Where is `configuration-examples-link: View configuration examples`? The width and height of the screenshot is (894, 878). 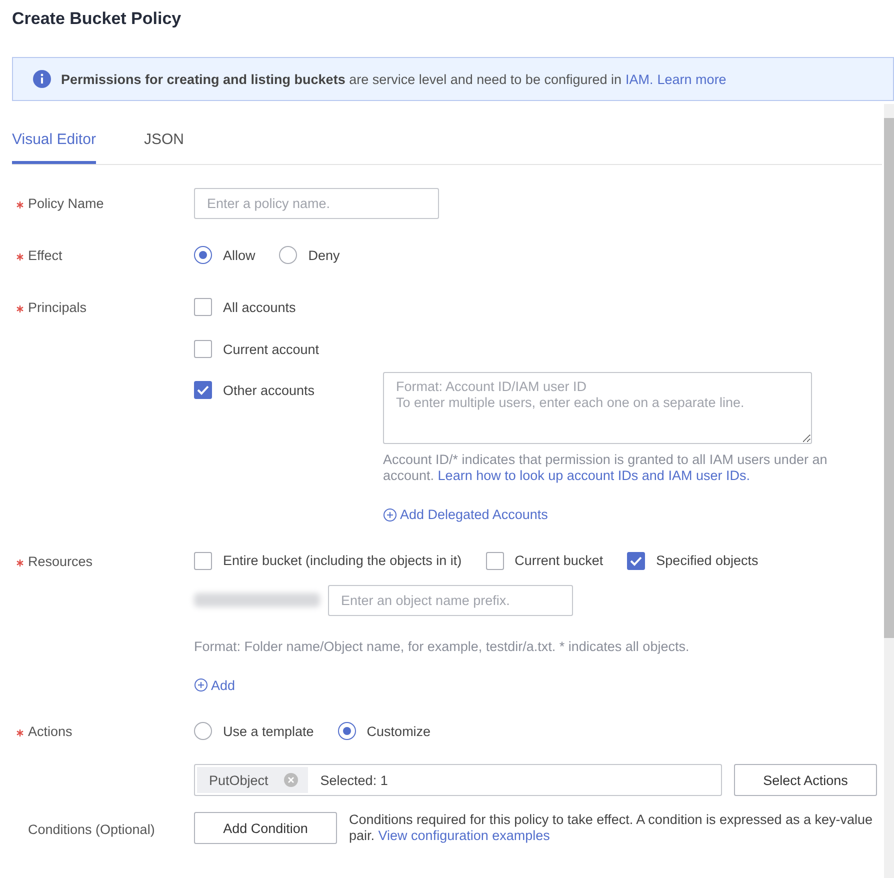
configuration-examples-link: View configuration examples is located at coordinates (464, 835).